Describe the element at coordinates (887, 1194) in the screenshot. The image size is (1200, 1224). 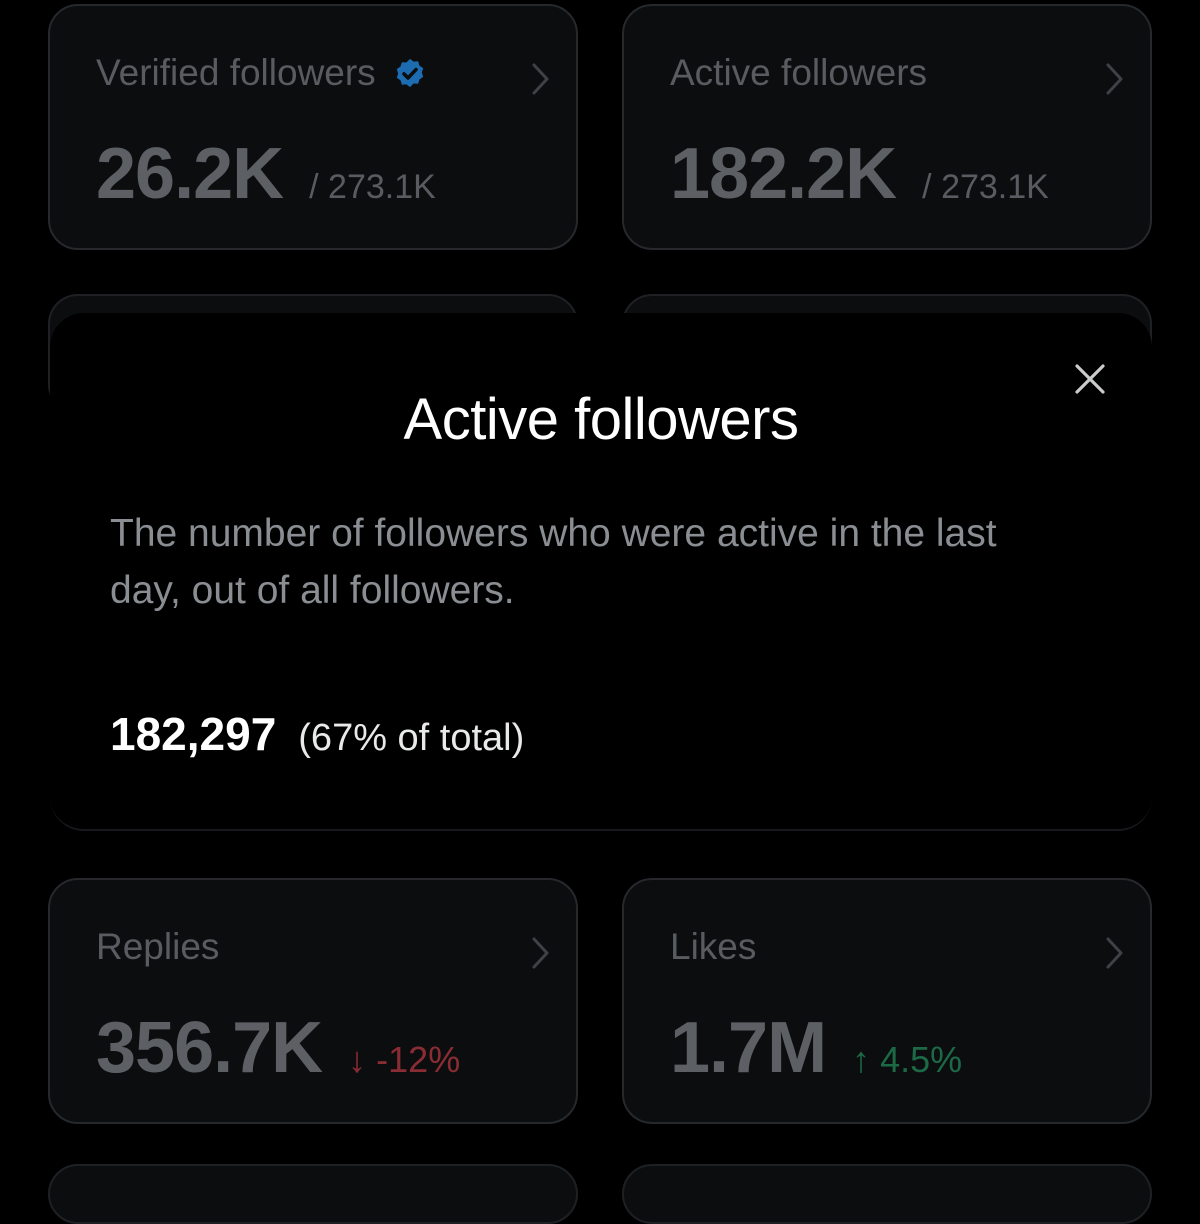
I see `next-card-right` at that location.